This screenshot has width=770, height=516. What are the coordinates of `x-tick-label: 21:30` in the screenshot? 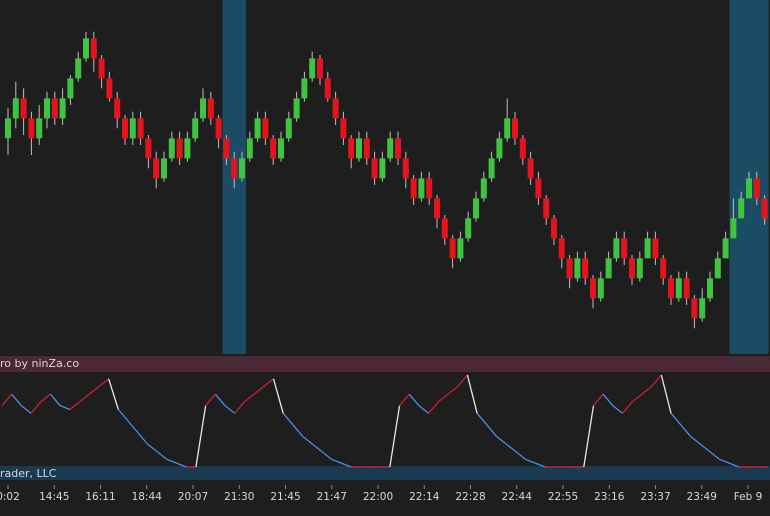 It's located at (239, 497).